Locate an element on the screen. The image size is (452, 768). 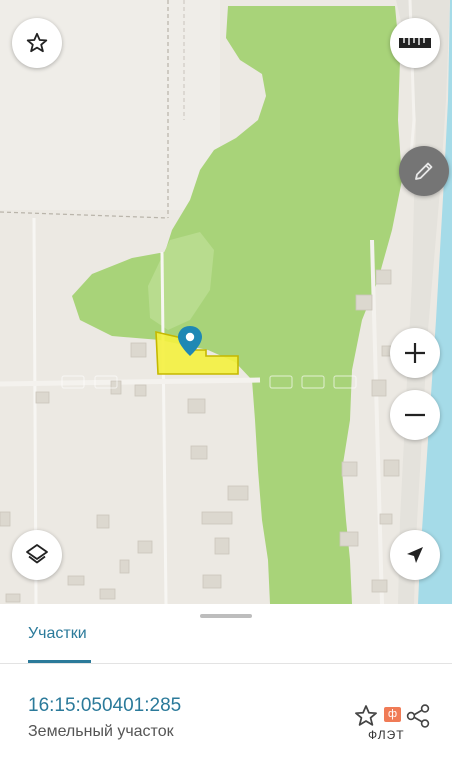
ruler-icon is located at coordinates (415, 43).